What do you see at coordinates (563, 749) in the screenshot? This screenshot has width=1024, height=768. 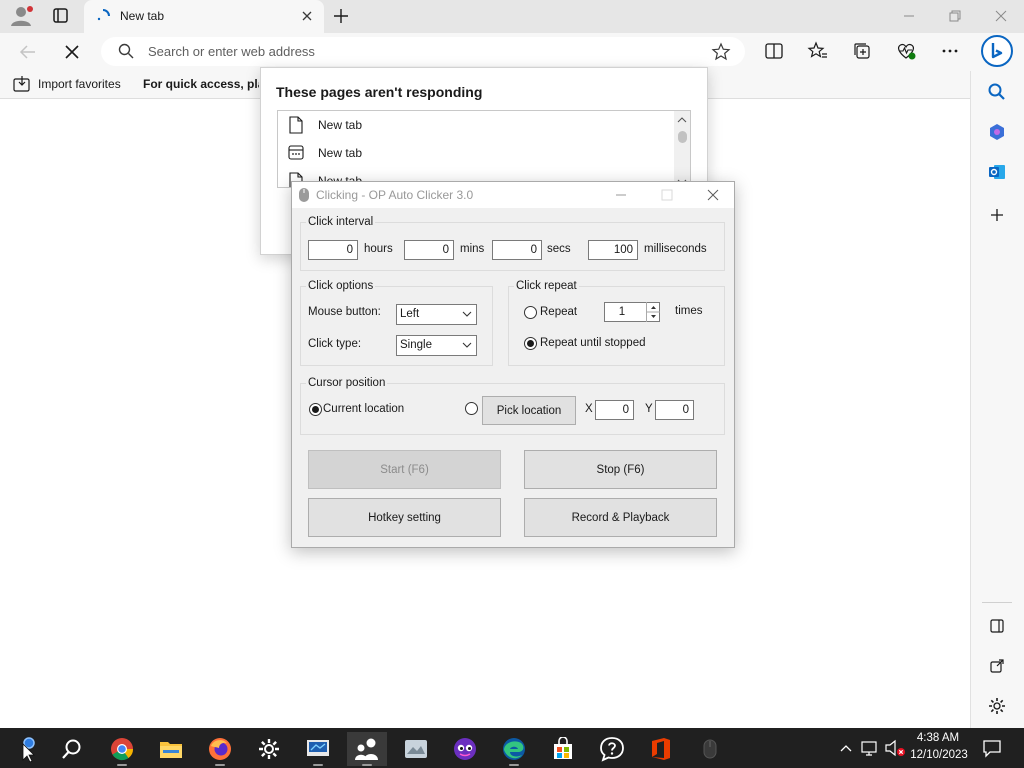 I see `taskbar-store` at bounding box center [563, 749].